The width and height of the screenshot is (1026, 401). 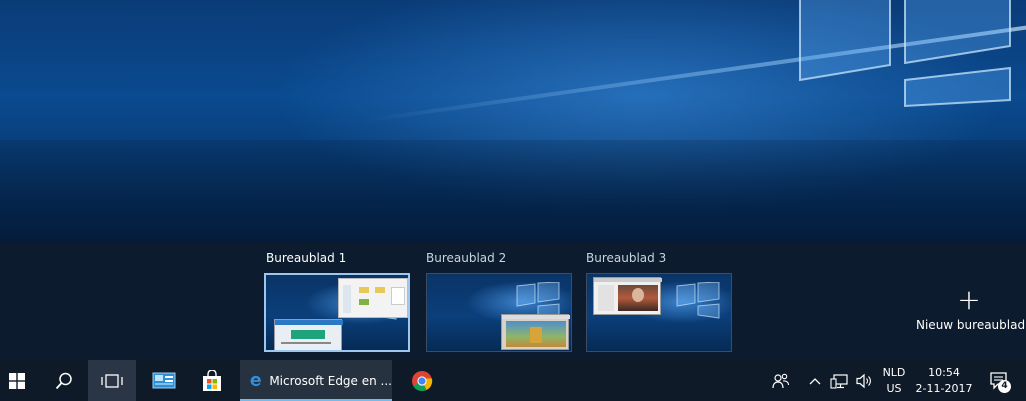 I want to click on search-button, so click(x=64, y=380).